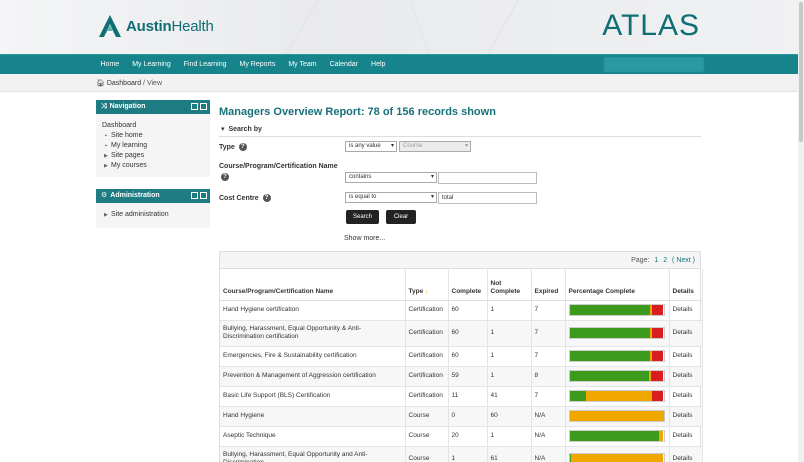 The width and height of the screenshot is (804, 462). Describe the element at coordinates (548, 416) in the screenshot. I see `row-expired: N/A` at that location.